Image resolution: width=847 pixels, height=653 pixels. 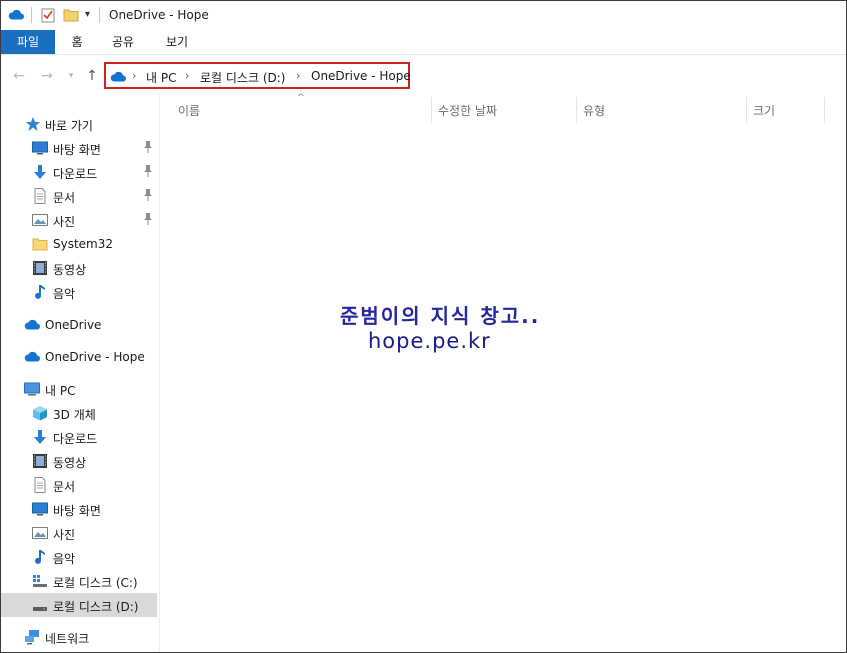 I want to click on sidebar-item-onedrive-hope: OneDrive - Hope, so click(x=79, y=357).